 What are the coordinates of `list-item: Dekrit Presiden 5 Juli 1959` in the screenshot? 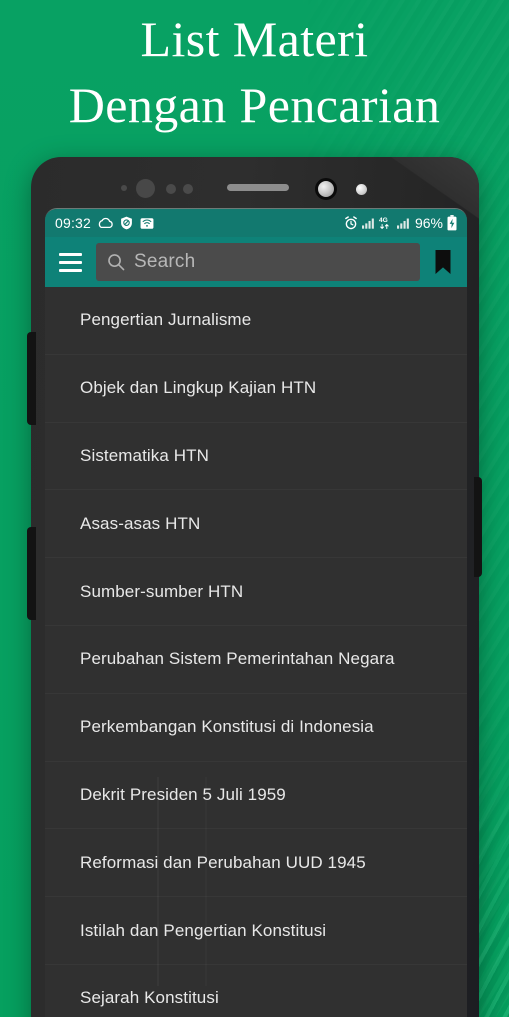 It's located at (256, 795).